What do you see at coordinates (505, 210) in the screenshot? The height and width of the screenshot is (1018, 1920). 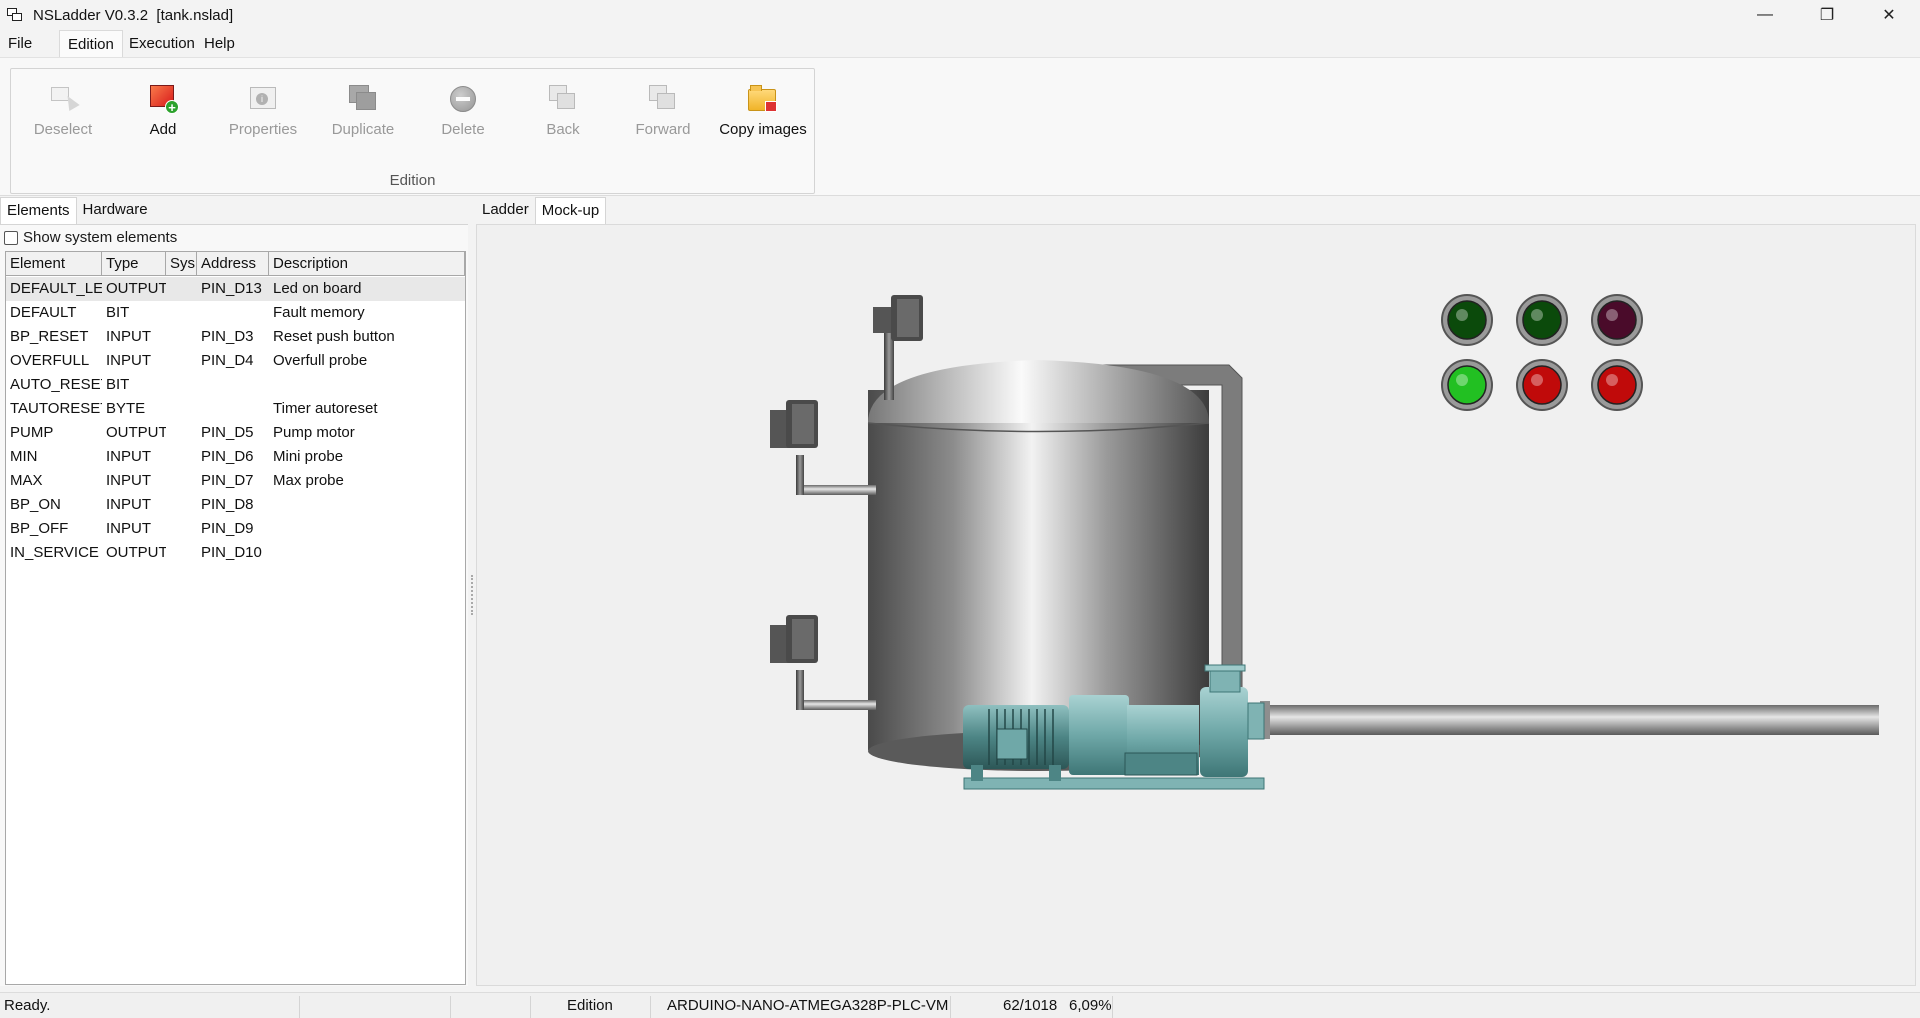 I see `tab-ladder: Ladder` at bounding box center [505, 210].